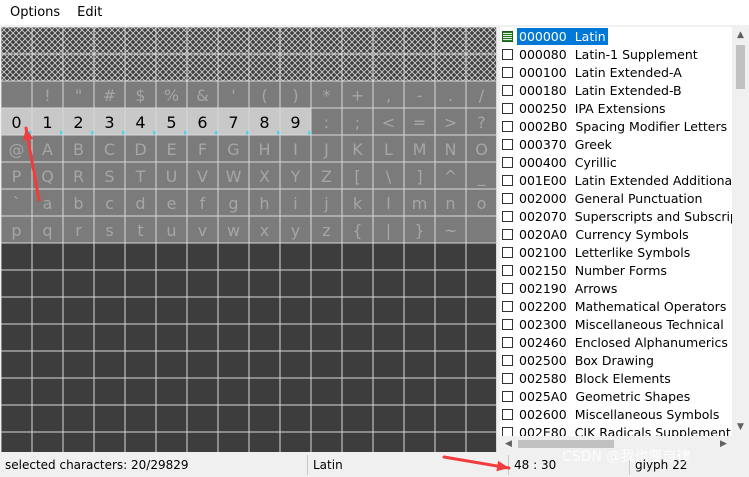  Describe the element at coordinates (264, 122) in the screenshot. I see `glyph-char: 8` at that location.